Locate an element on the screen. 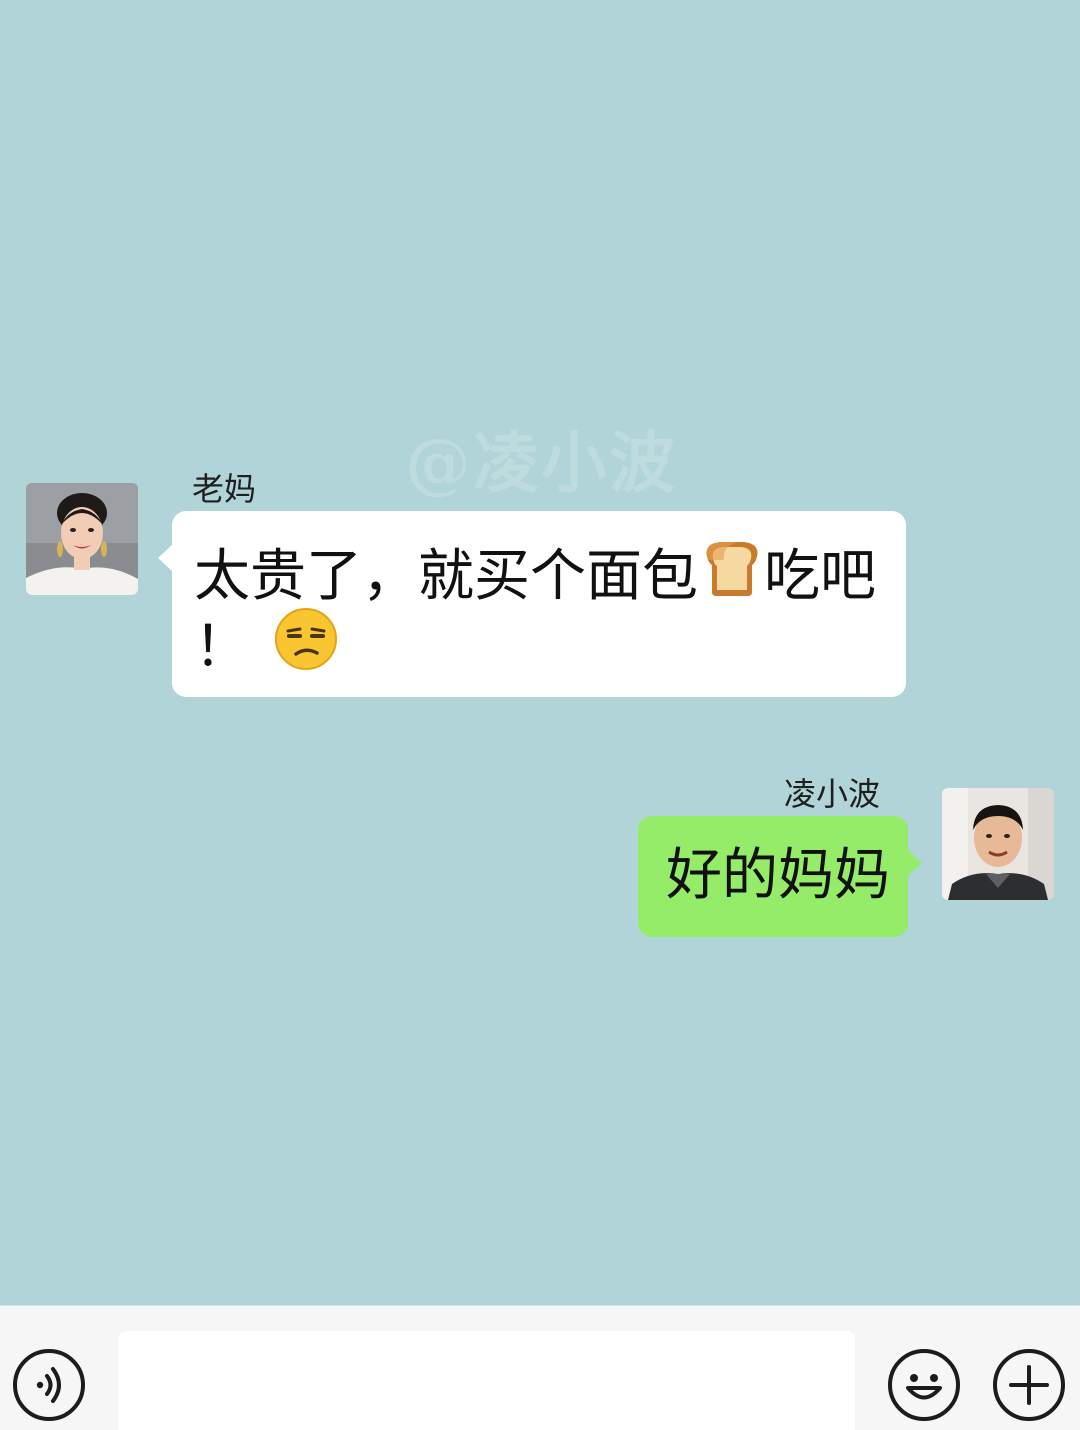 Image resolution: width=1080 pixels, height=1430 pixels. message-bubble-sent: 好的妈妈 is located at coordinates (780, 876).